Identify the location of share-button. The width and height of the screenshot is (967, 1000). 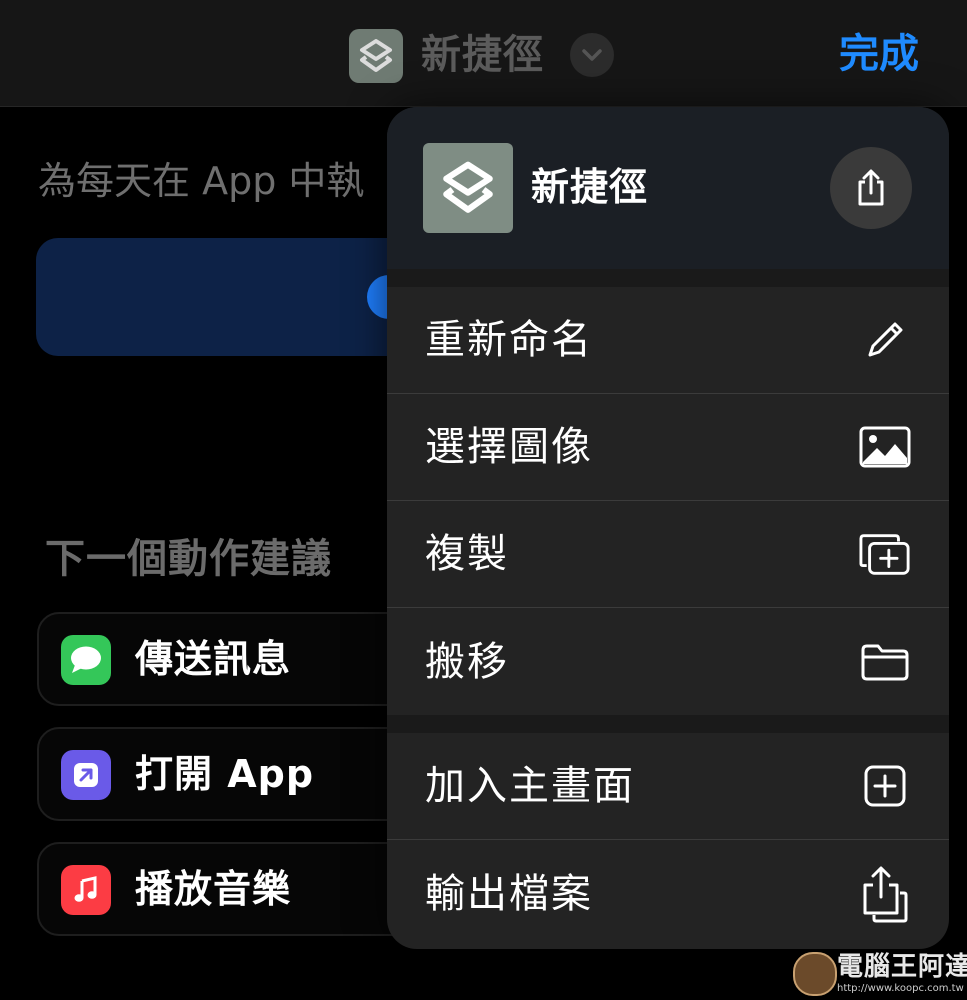
(871, 188).